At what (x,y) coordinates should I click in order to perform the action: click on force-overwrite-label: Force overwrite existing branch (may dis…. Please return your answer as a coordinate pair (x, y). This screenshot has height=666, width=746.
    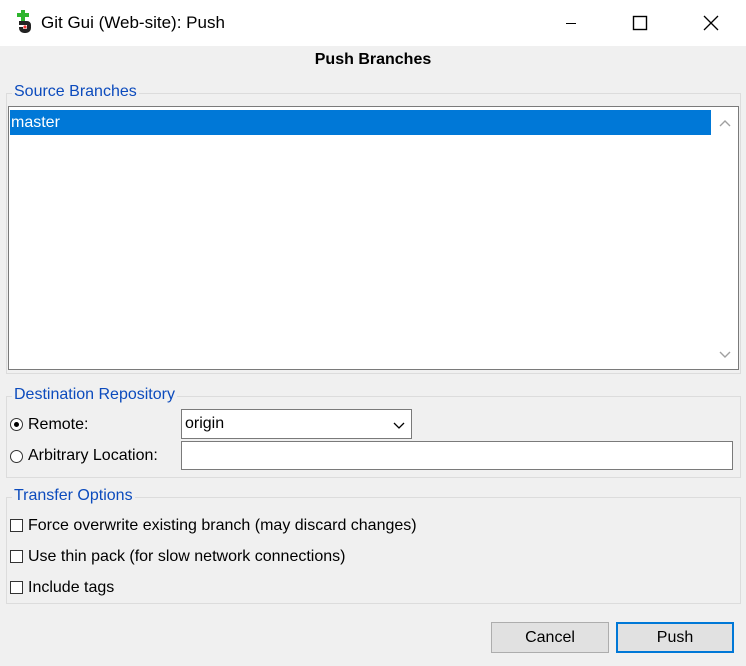
    Looking at the image, I should click on (222, 525).